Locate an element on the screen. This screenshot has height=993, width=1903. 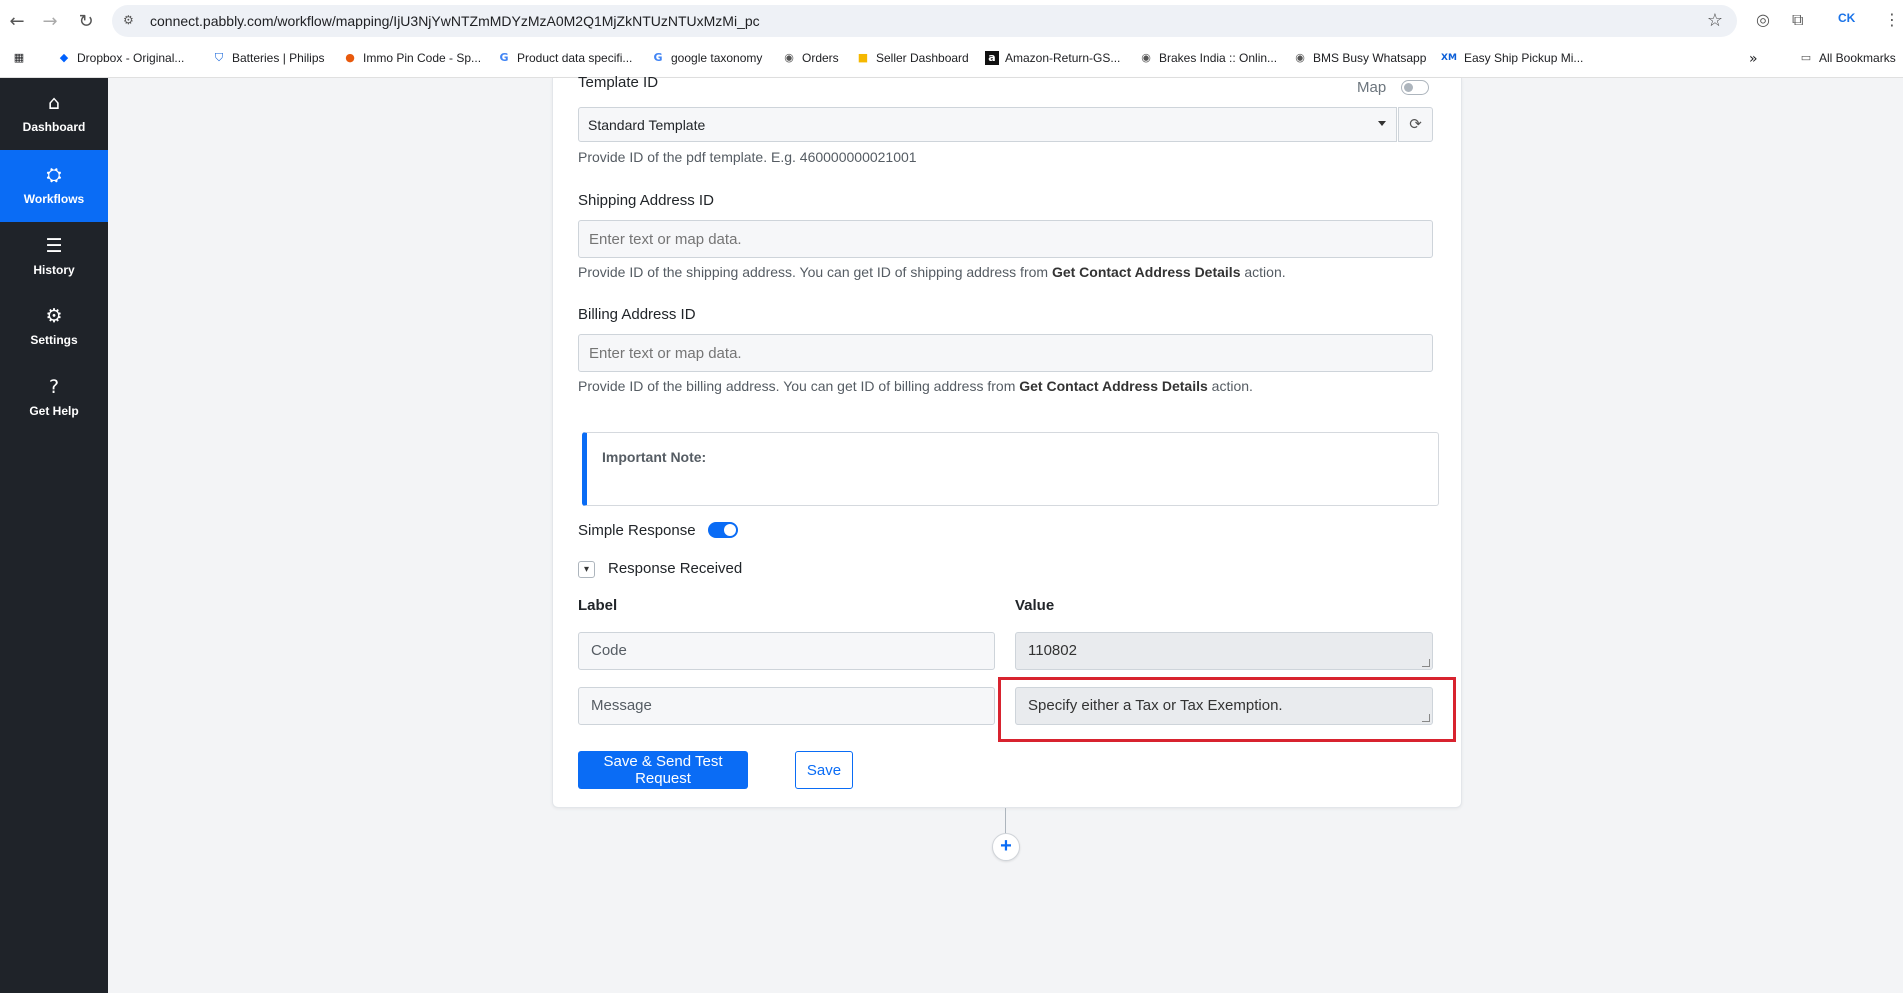
sidebar-item-label: Dashboard is located at coordinates (54, 127).